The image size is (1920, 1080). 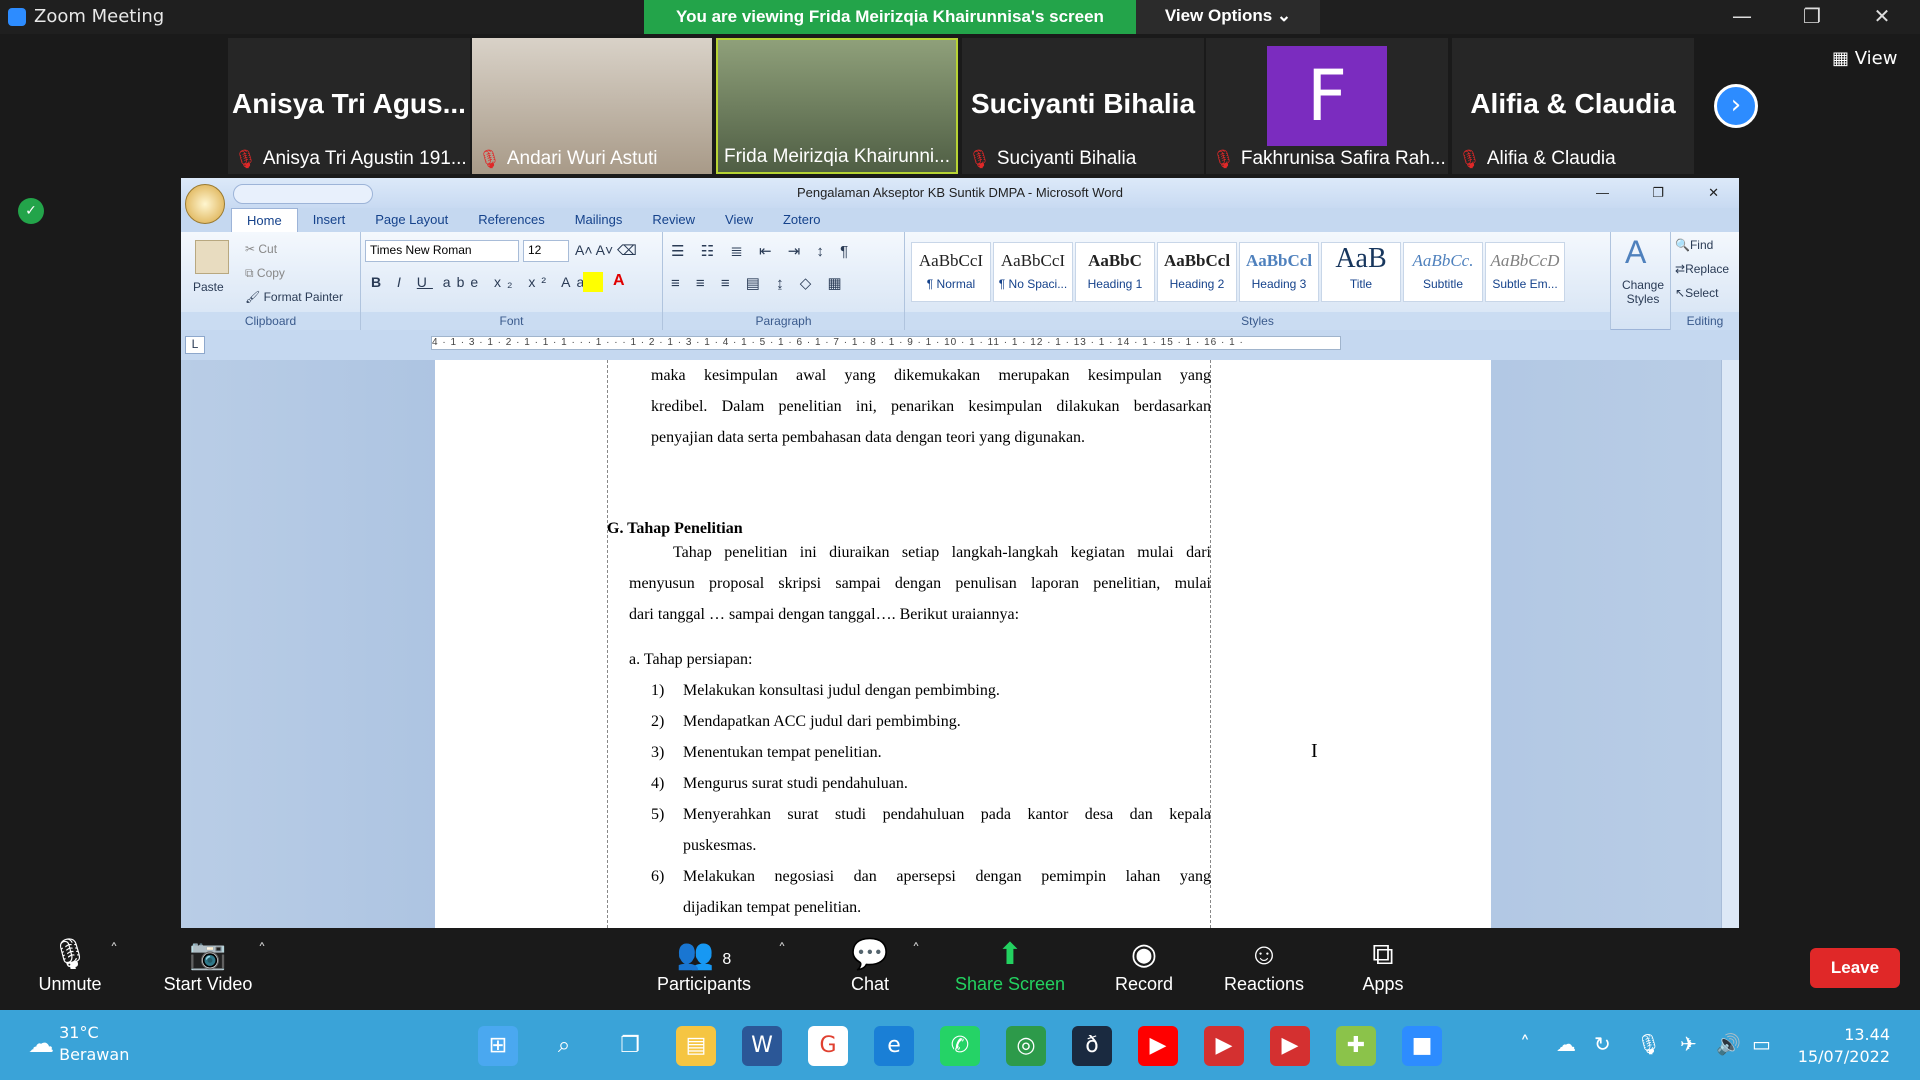 What do you see at coordinates (264, 220) in the screenshot?
I see `tab-home: Home` at bounding box center [264, 220].